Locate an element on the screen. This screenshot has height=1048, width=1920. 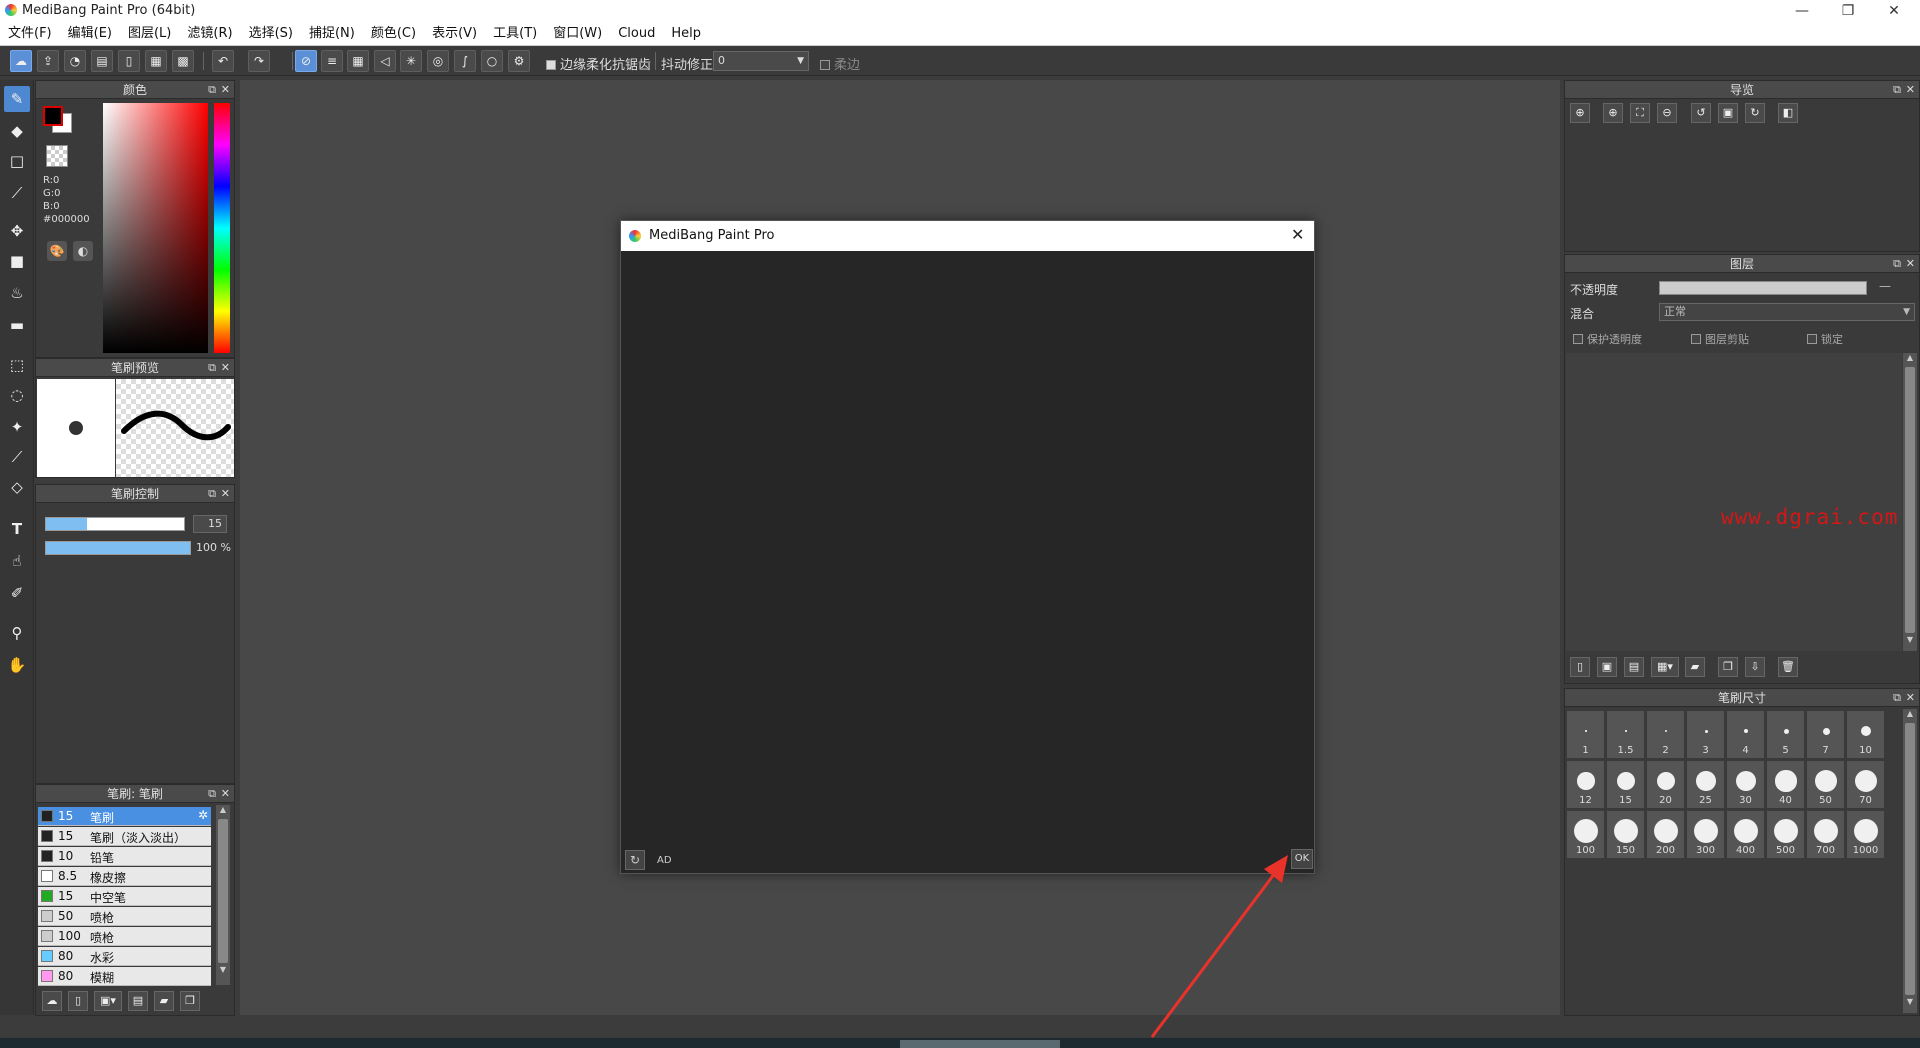
saturation-value-picker is located at coordinates (155, 228).